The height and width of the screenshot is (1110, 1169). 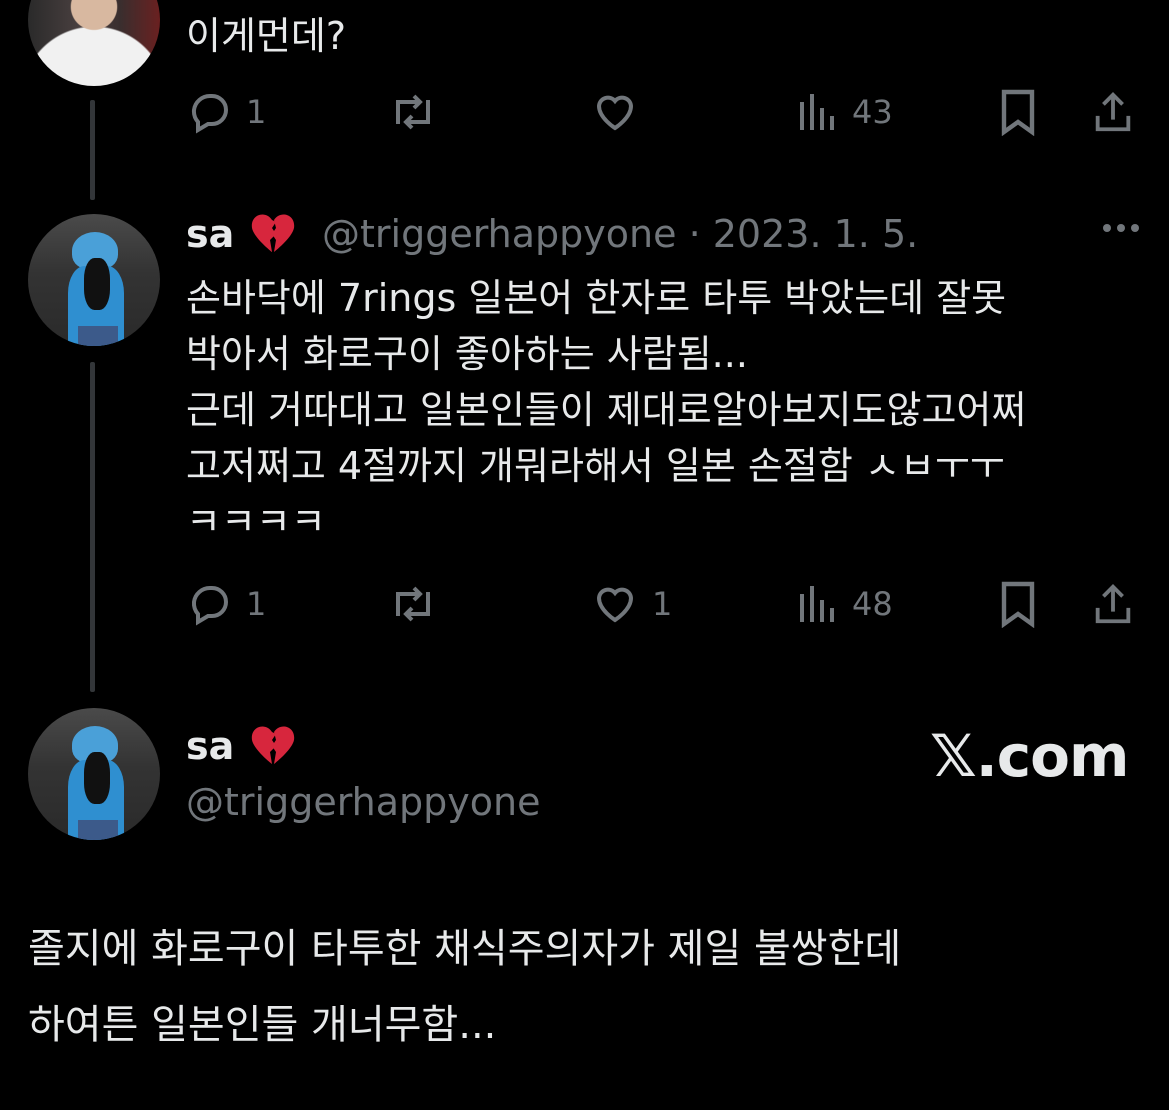 What do you see at coordinates (584, 112) in the screenshot?
I see `action-bar: 1 43` at bounding box center [584, 112].